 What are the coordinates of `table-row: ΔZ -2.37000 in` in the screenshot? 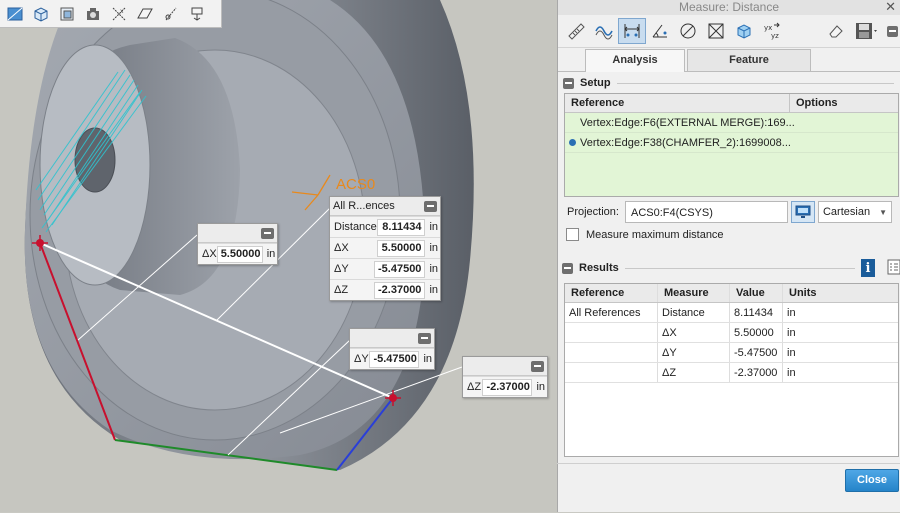 It's located at (731, 373).